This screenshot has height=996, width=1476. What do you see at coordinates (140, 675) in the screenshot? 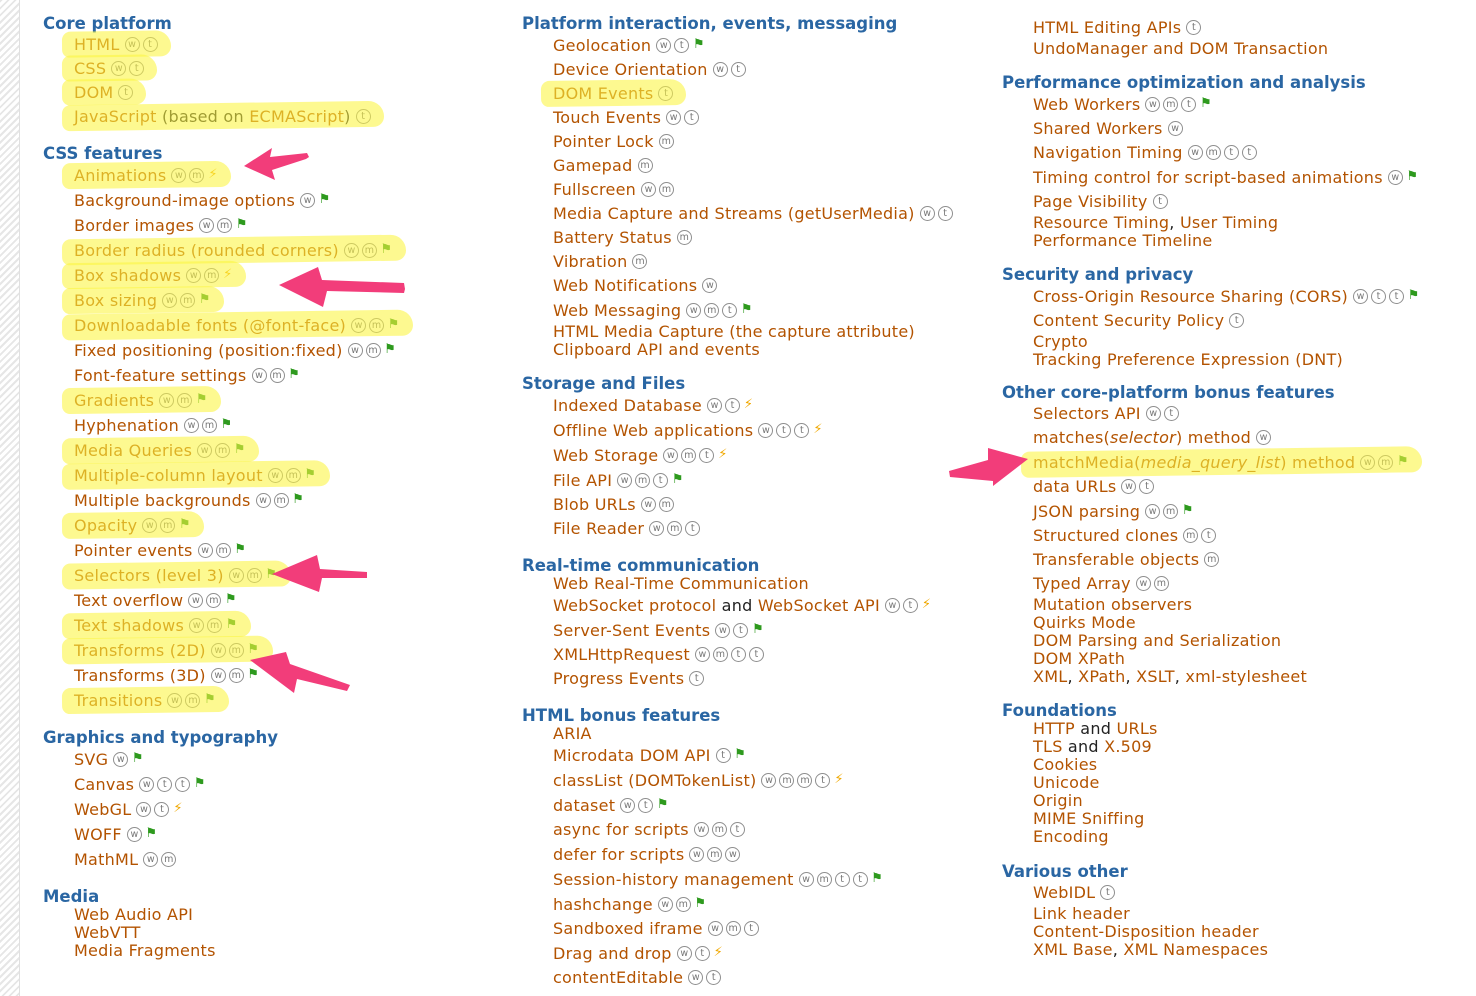
I see `feature-link: Transforms (3D)` at bounding box center [140, 675].